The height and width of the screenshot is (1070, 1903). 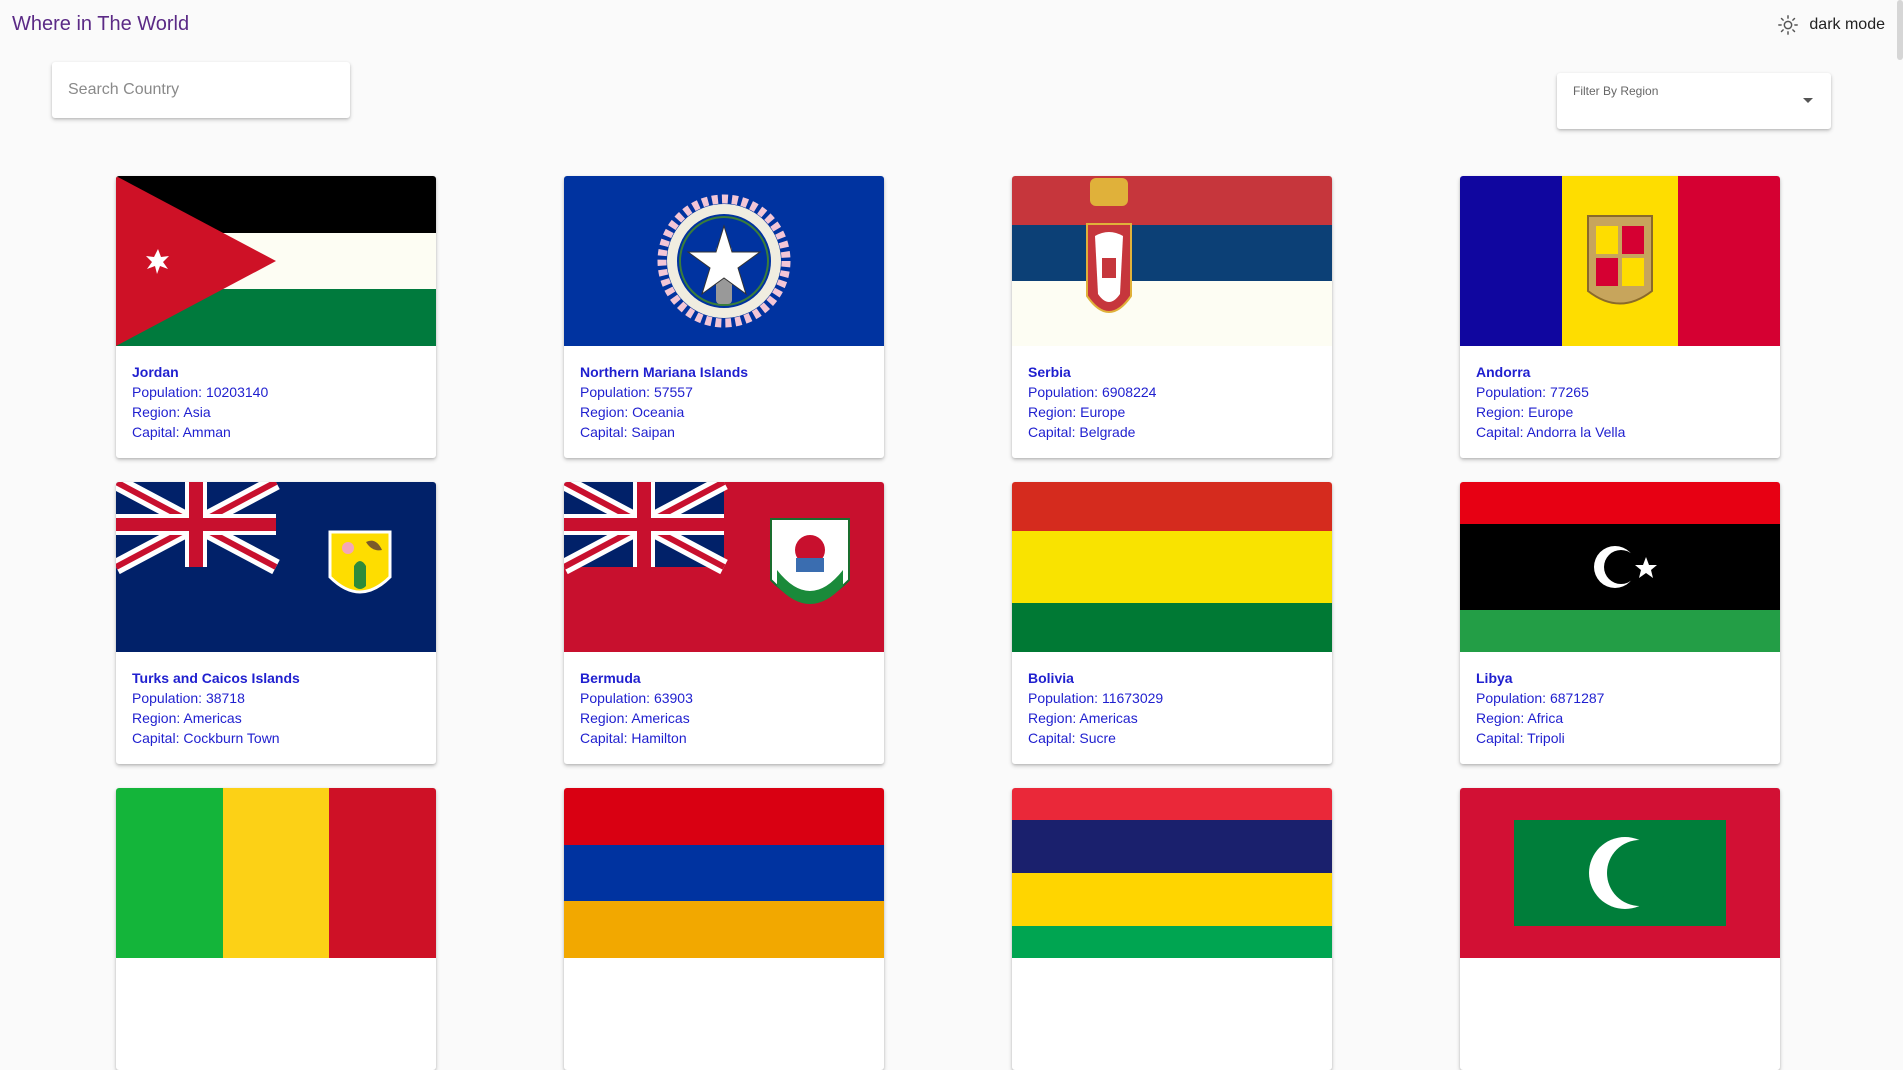 I want to click on country-capital: Capital: Belgrade, so click(x=1082, y=432).